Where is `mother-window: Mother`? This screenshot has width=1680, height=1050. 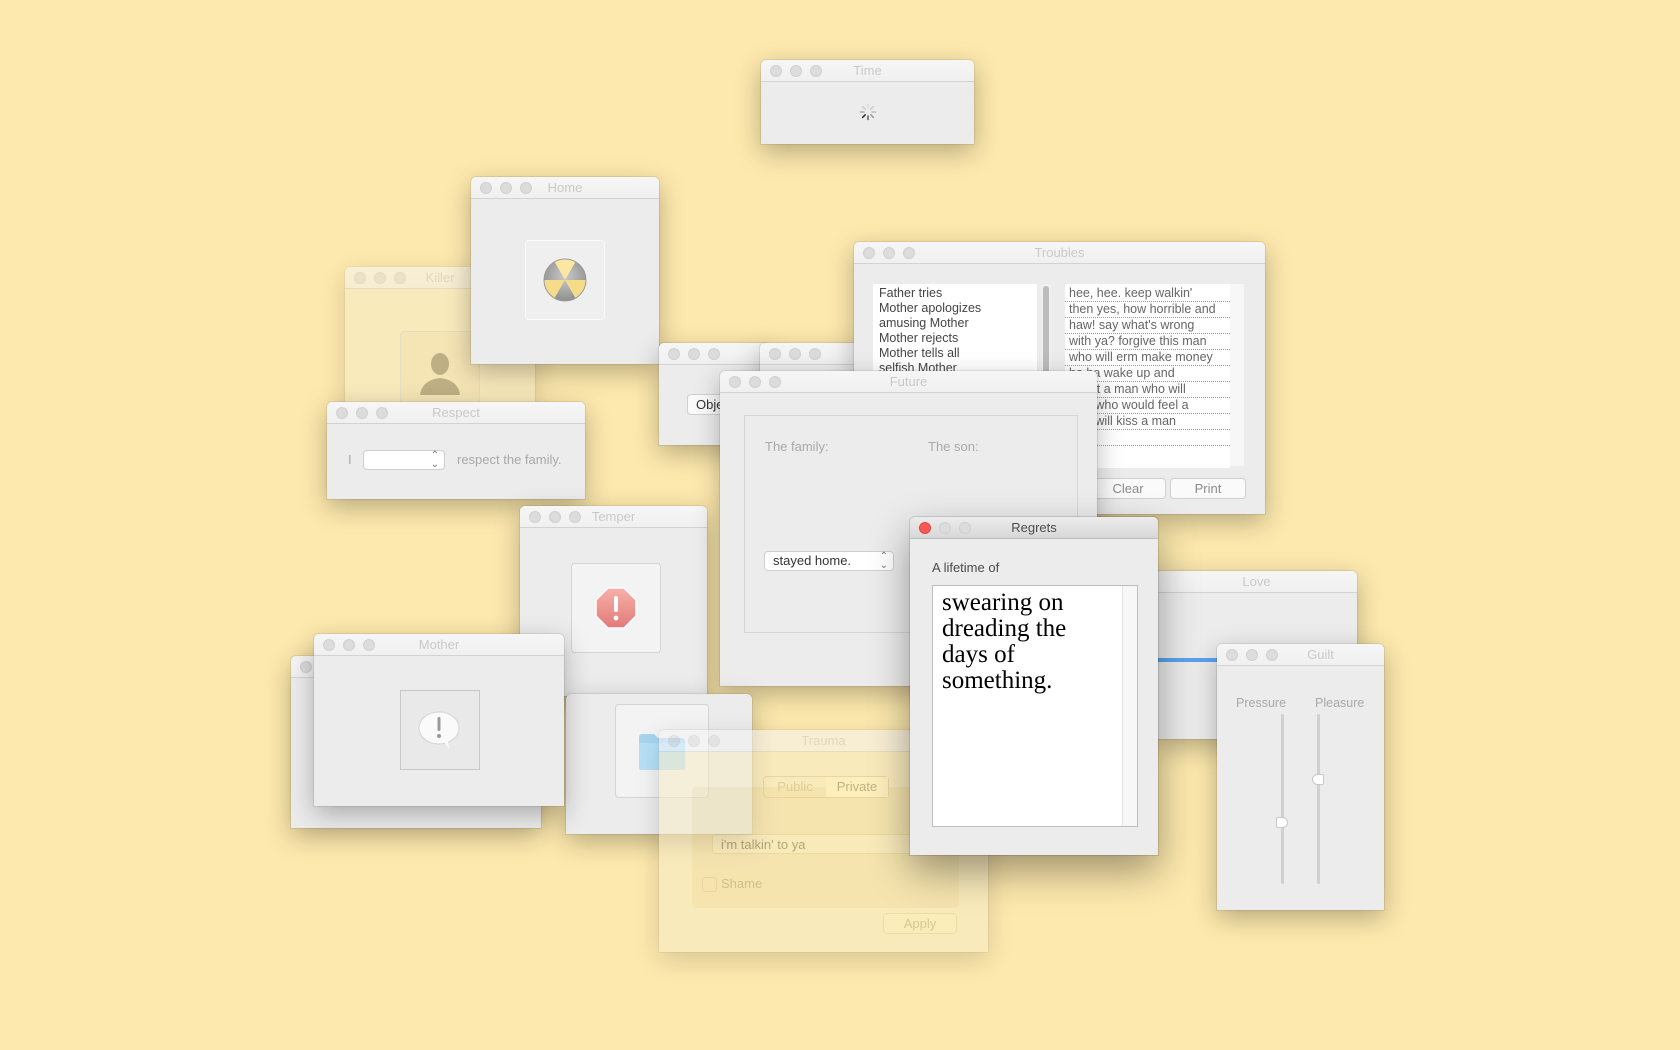
mother-window: Mother is located at coordinates (439, 720).